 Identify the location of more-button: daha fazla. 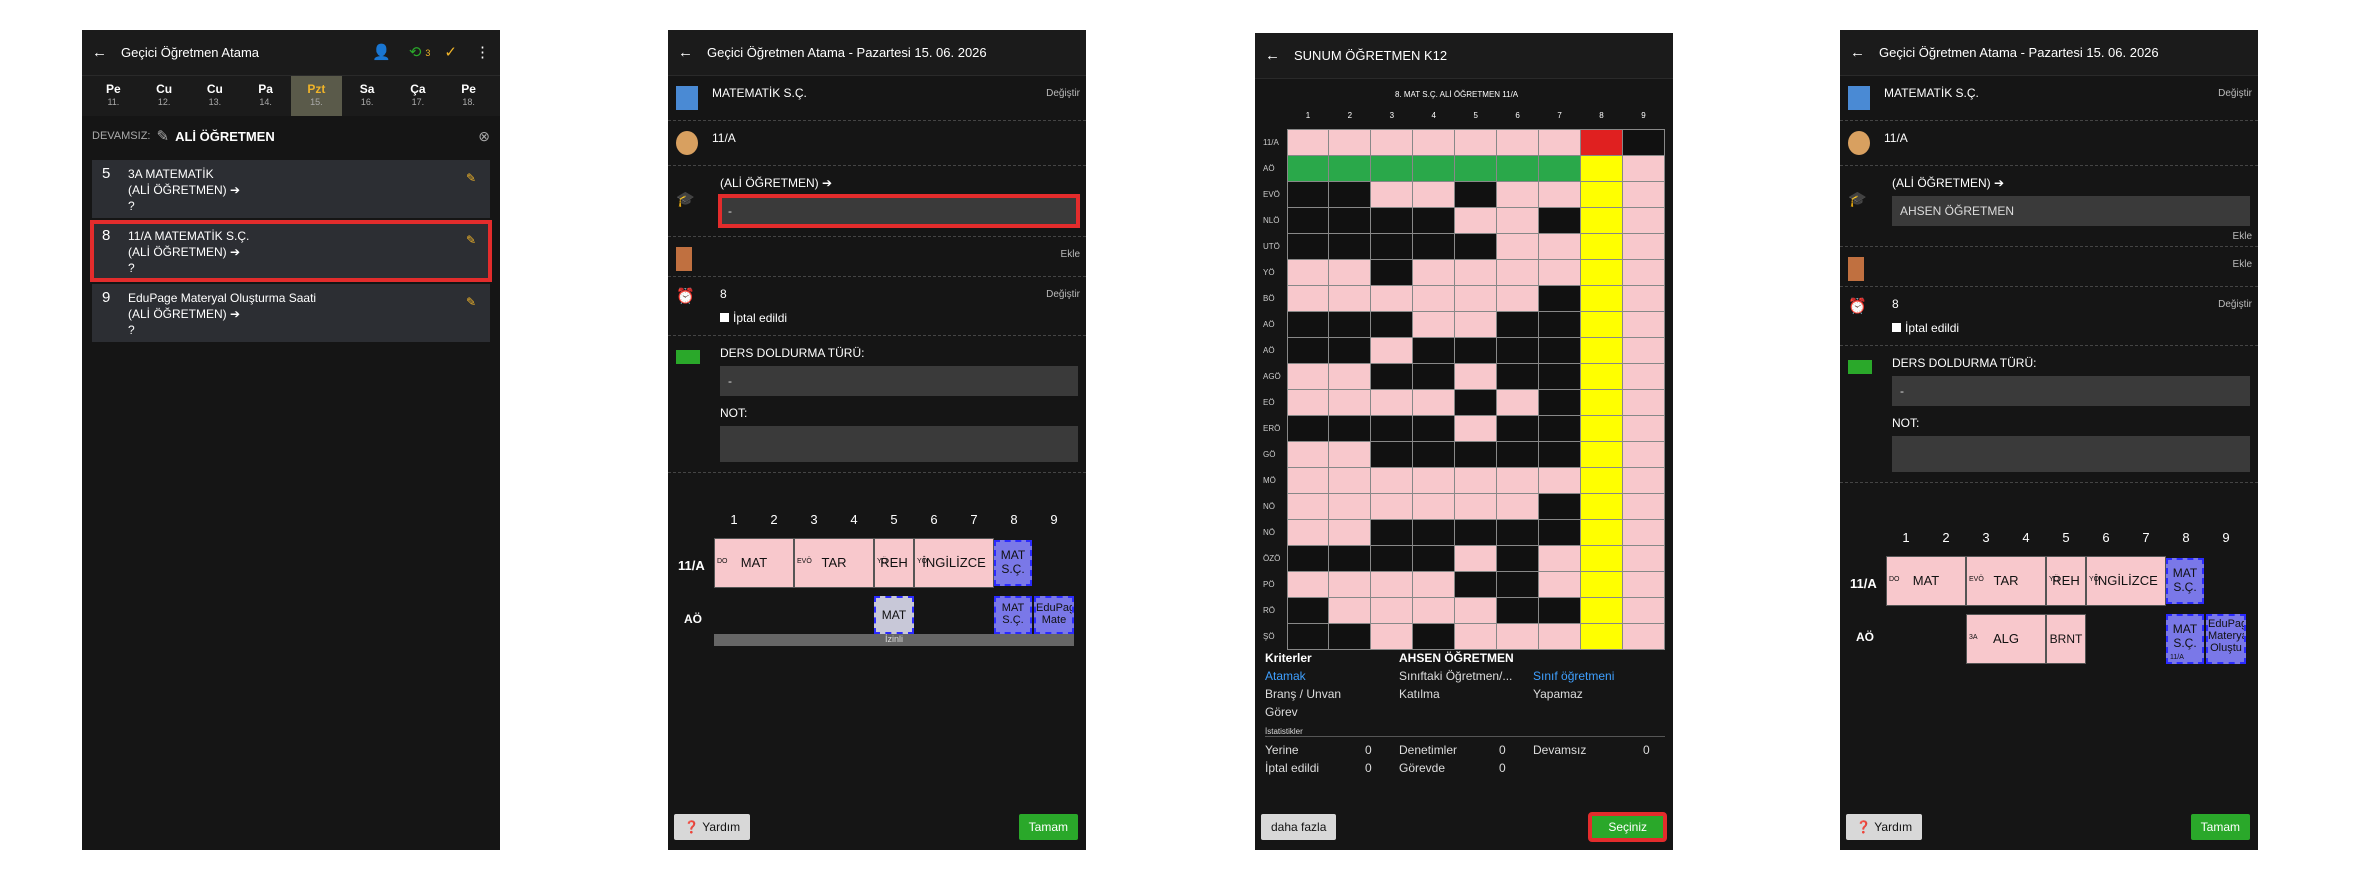
(1299, 827).